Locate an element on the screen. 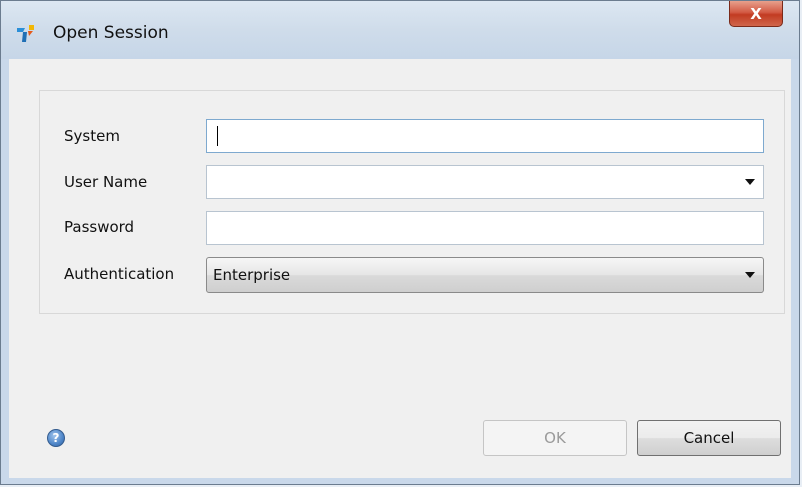 Image resolution: width=802 pixels, height=487 pixels. text-caret is located at coordinates (217, 136).